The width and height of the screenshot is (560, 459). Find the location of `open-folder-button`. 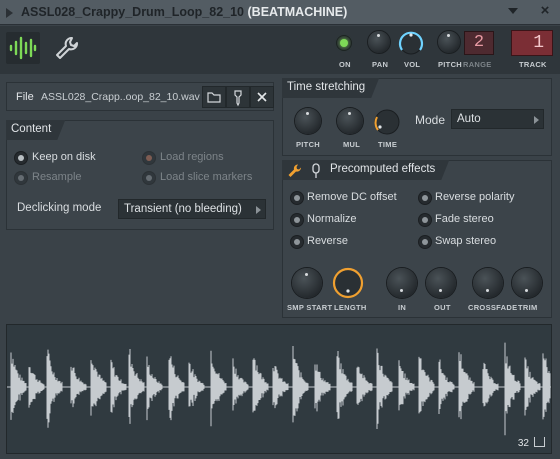

open-folder-button is located at coordinates (214, 97).